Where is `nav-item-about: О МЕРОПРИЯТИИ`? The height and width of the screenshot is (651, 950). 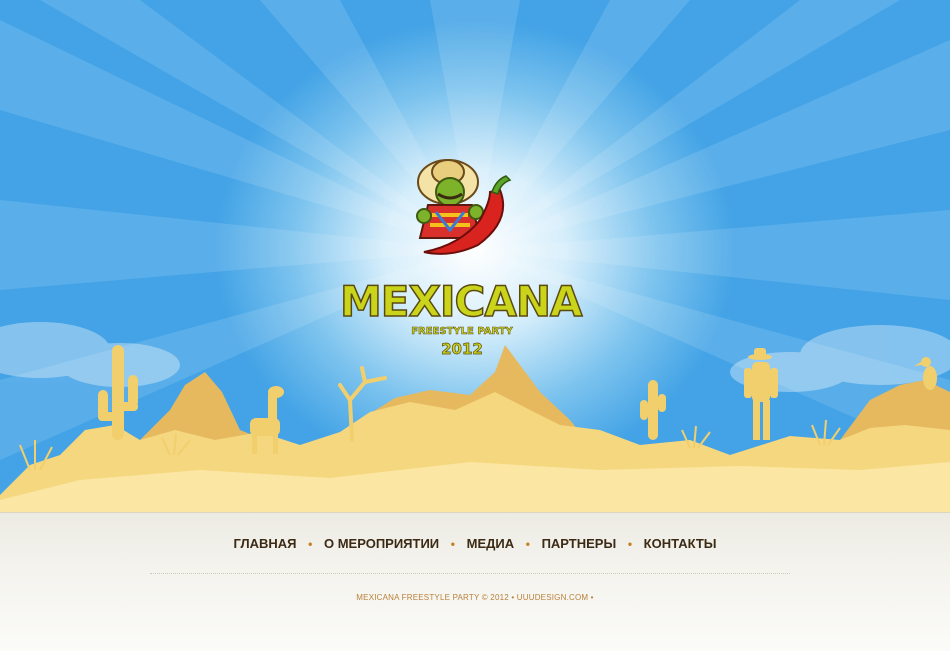
nav-item-about: О МЕРОПРИЯТИИ is located at coordinates (381, 543).